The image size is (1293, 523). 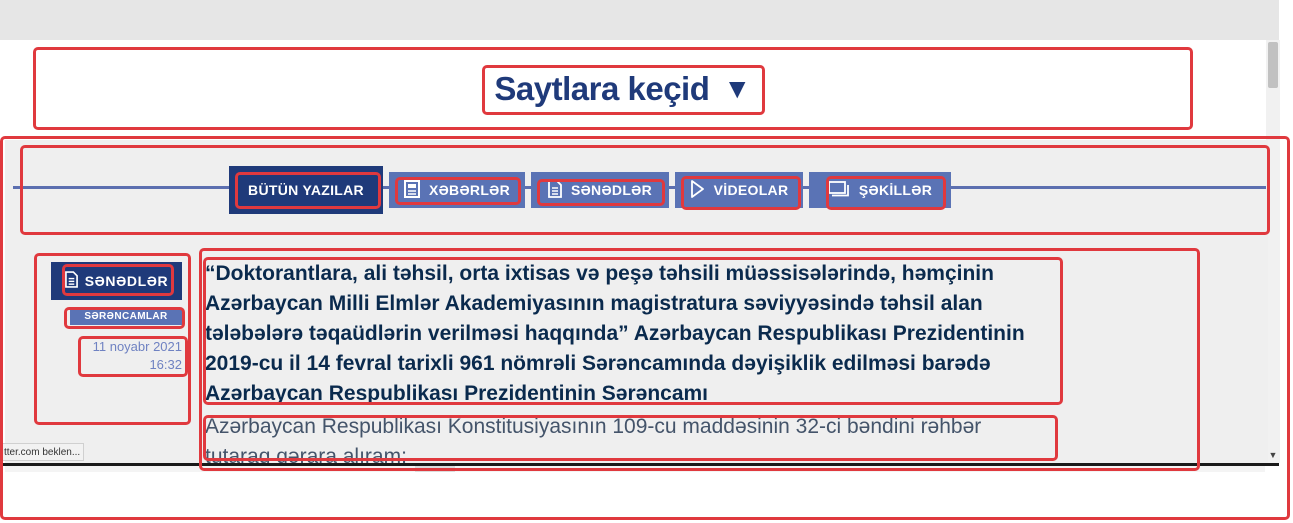 I want to click on scroll-down-arrow-icon: ▼, so click(x=1273, y=455).